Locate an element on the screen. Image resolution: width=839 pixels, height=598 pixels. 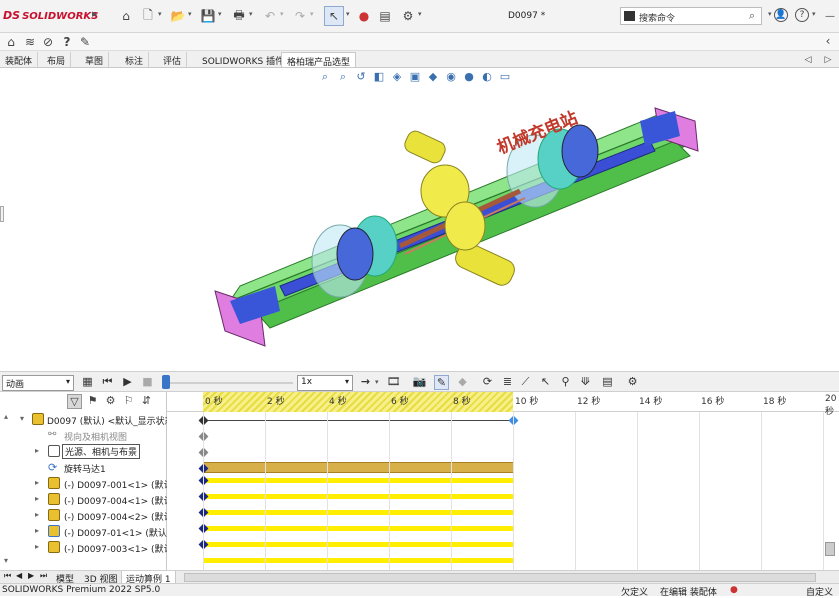
panel-resize-handle is located at coordinates (2, 214).